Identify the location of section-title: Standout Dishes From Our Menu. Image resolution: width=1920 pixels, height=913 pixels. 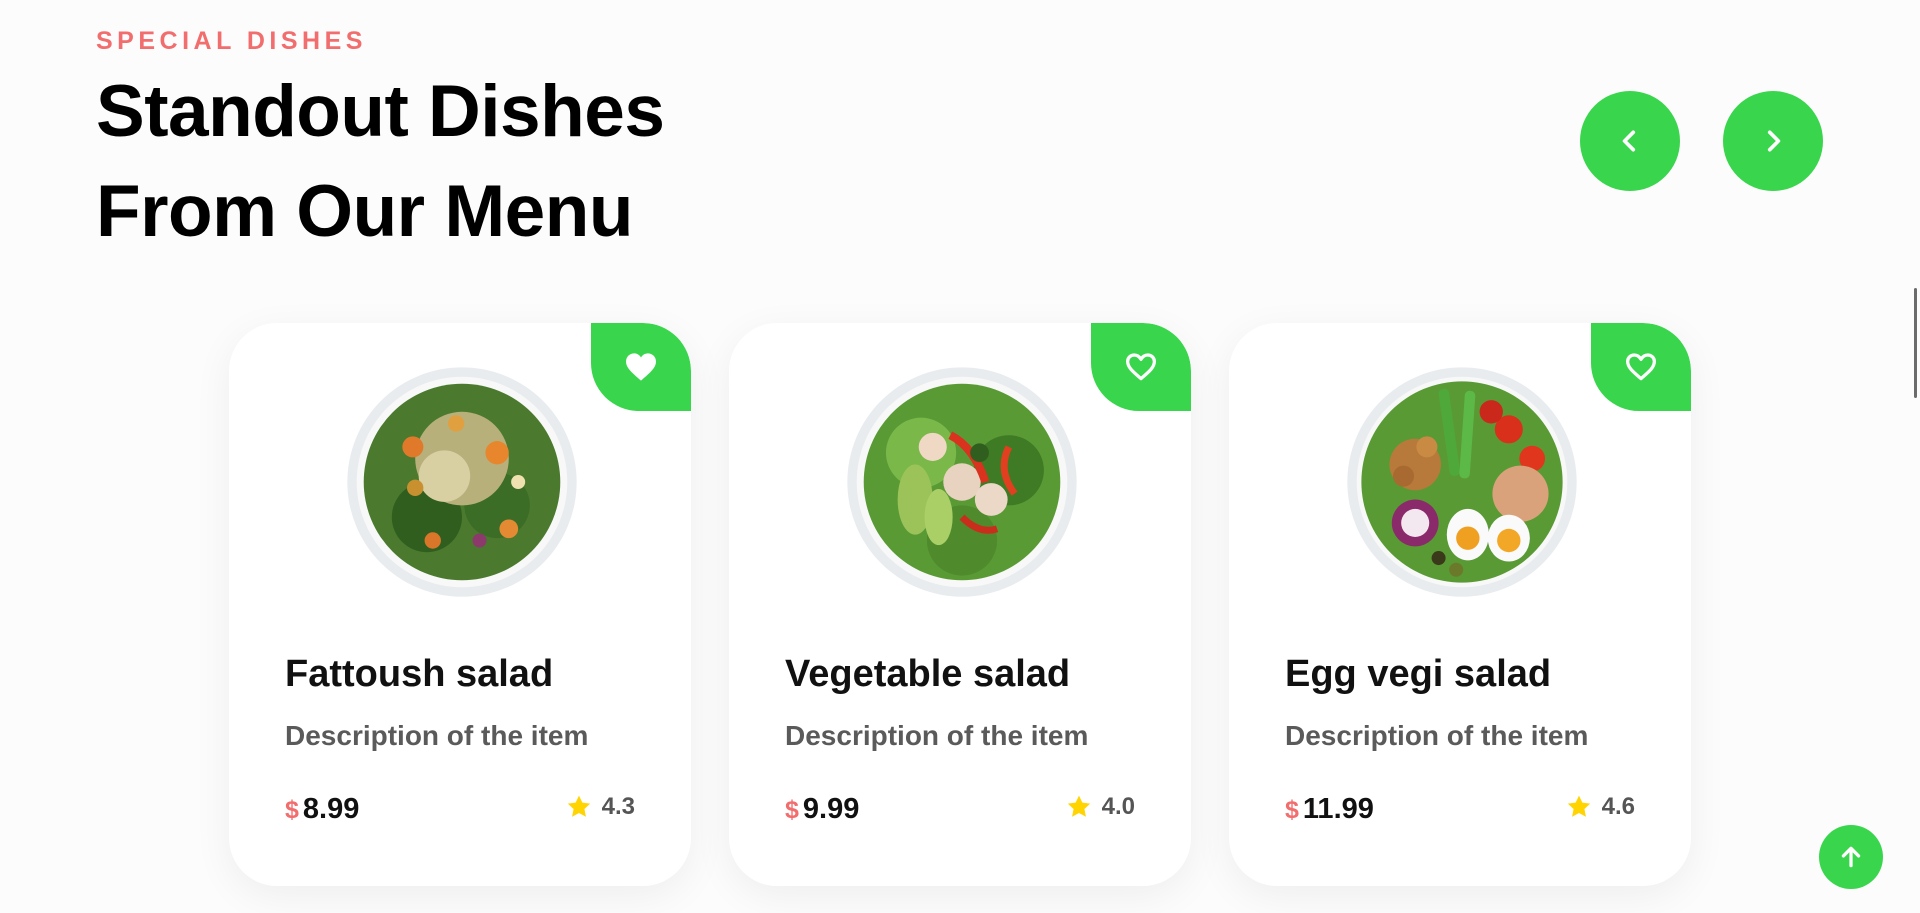
(380, 162).